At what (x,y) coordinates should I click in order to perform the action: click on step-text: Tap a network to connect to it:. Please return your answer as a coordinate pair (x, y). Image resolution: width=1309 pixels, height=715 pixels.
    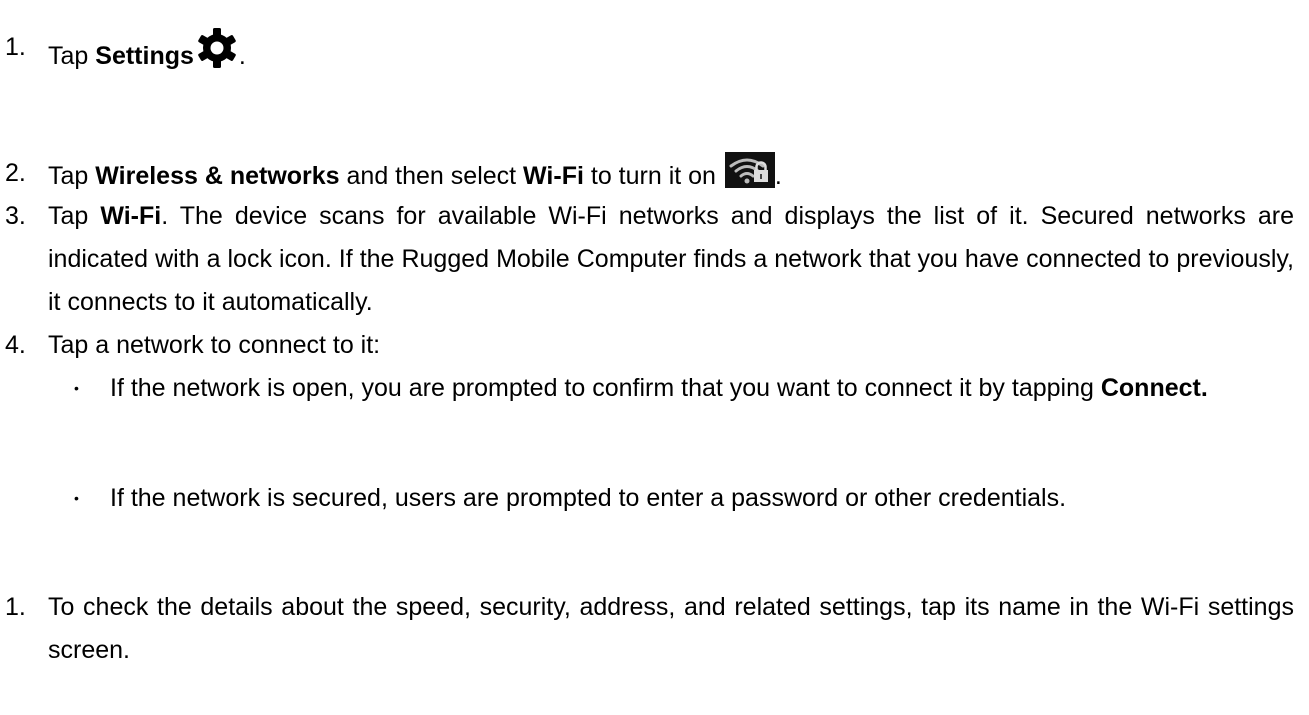
    Looking at the image, I should click on (214, 345).